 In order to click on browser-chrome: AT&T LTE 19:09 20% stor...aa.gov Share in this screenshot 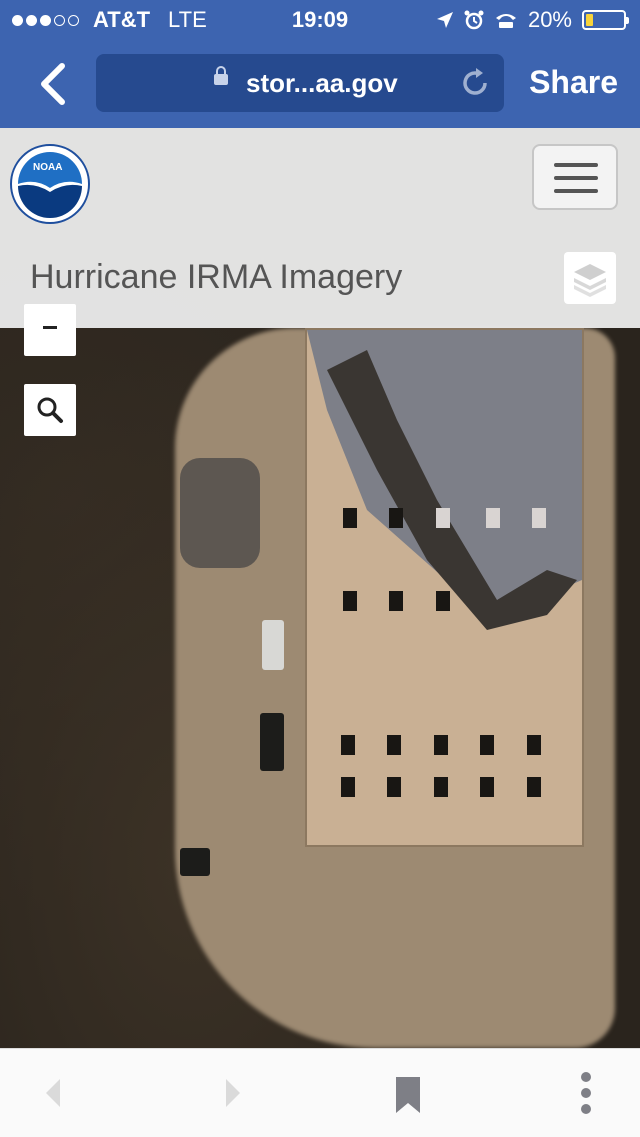, I will do `click(320, 64)`.